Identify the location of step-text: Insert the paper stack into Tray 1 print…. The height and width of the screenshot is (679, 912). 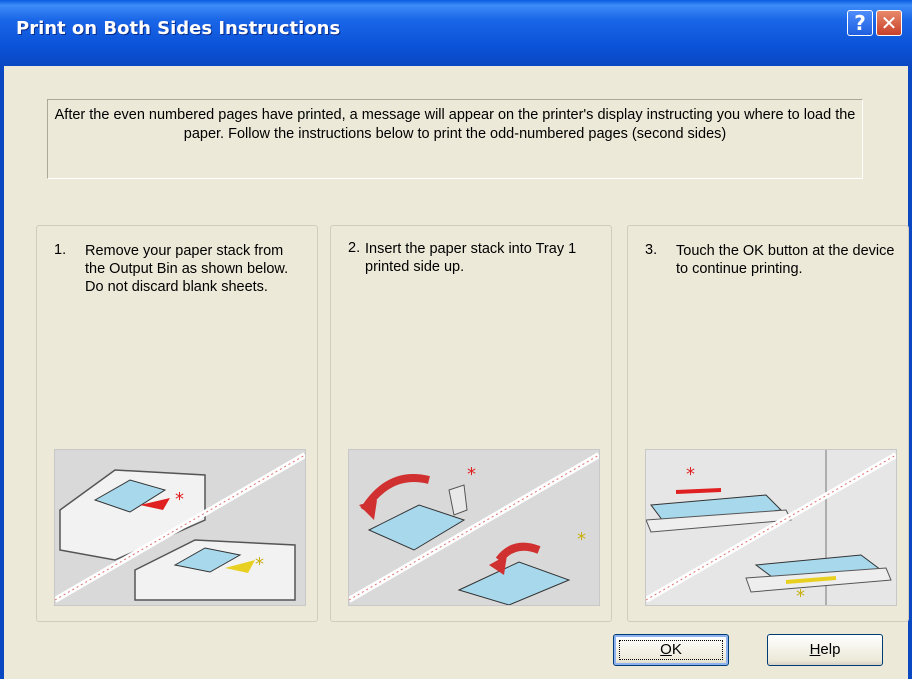
(471, 258).